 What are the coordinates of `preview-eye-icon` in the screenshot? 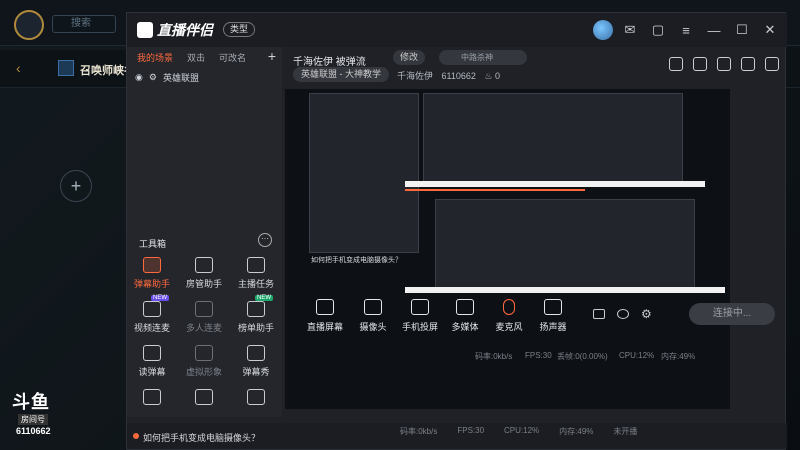 It's located at (623, 314).